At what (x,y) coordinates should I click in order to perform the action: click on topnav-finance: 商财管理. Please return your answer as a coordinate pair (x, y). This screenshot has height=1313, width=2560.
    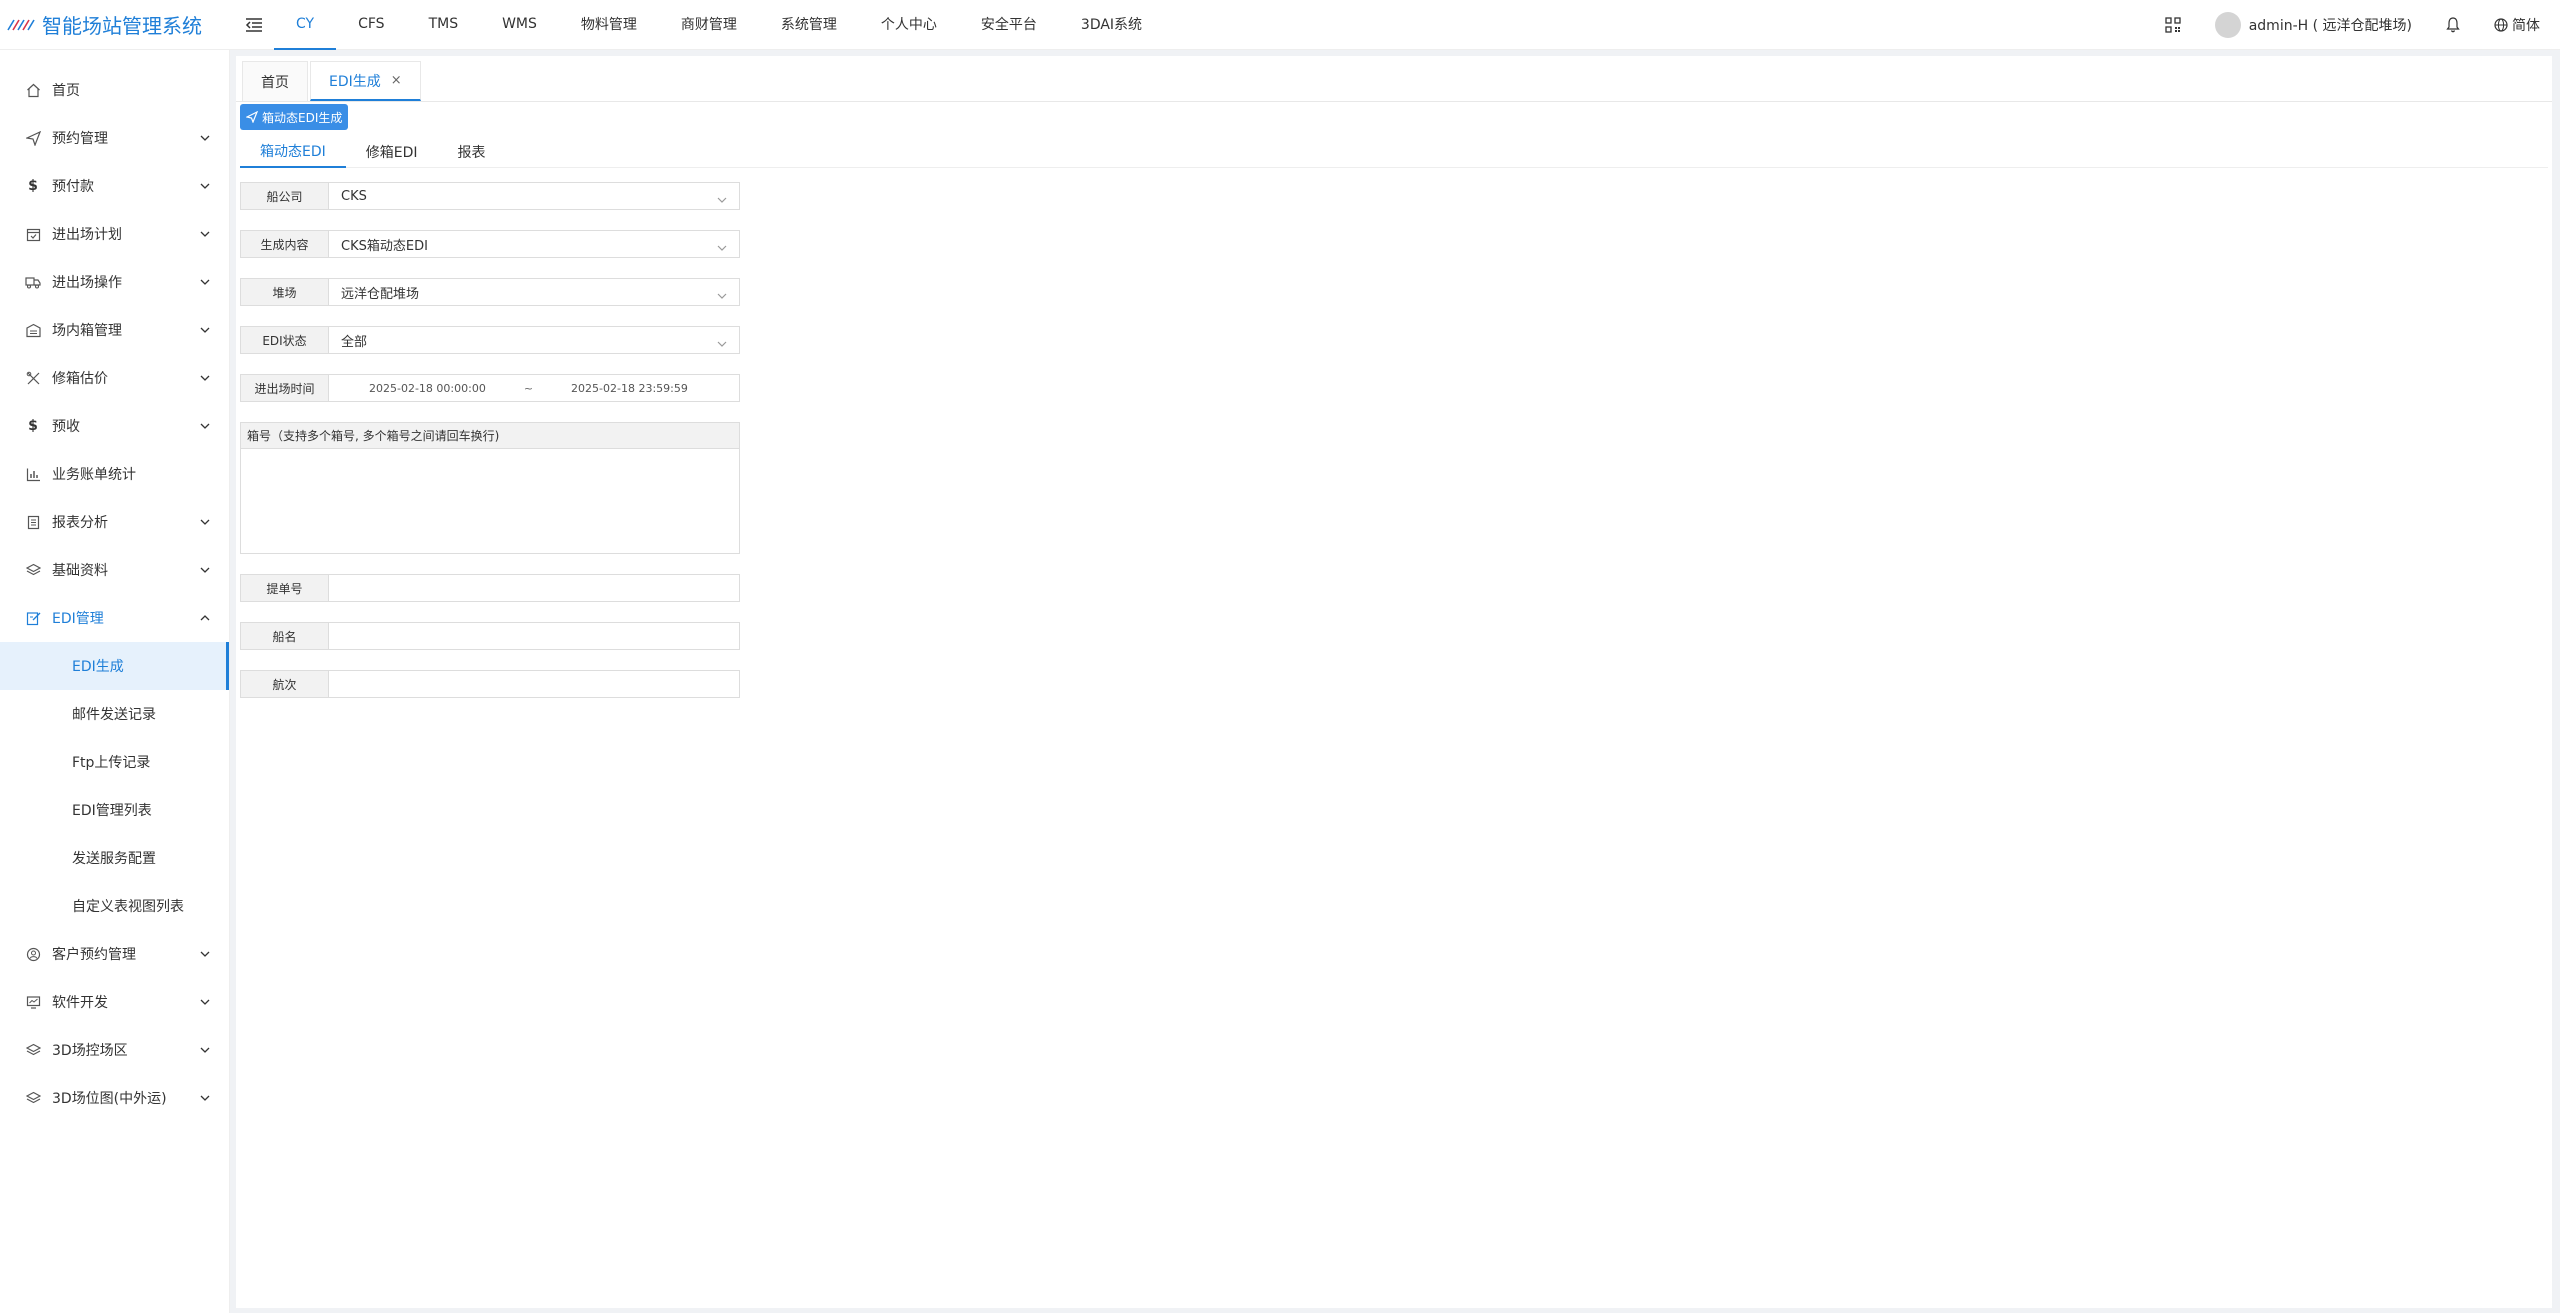
    Looking at the image, I should click on (709, 25).